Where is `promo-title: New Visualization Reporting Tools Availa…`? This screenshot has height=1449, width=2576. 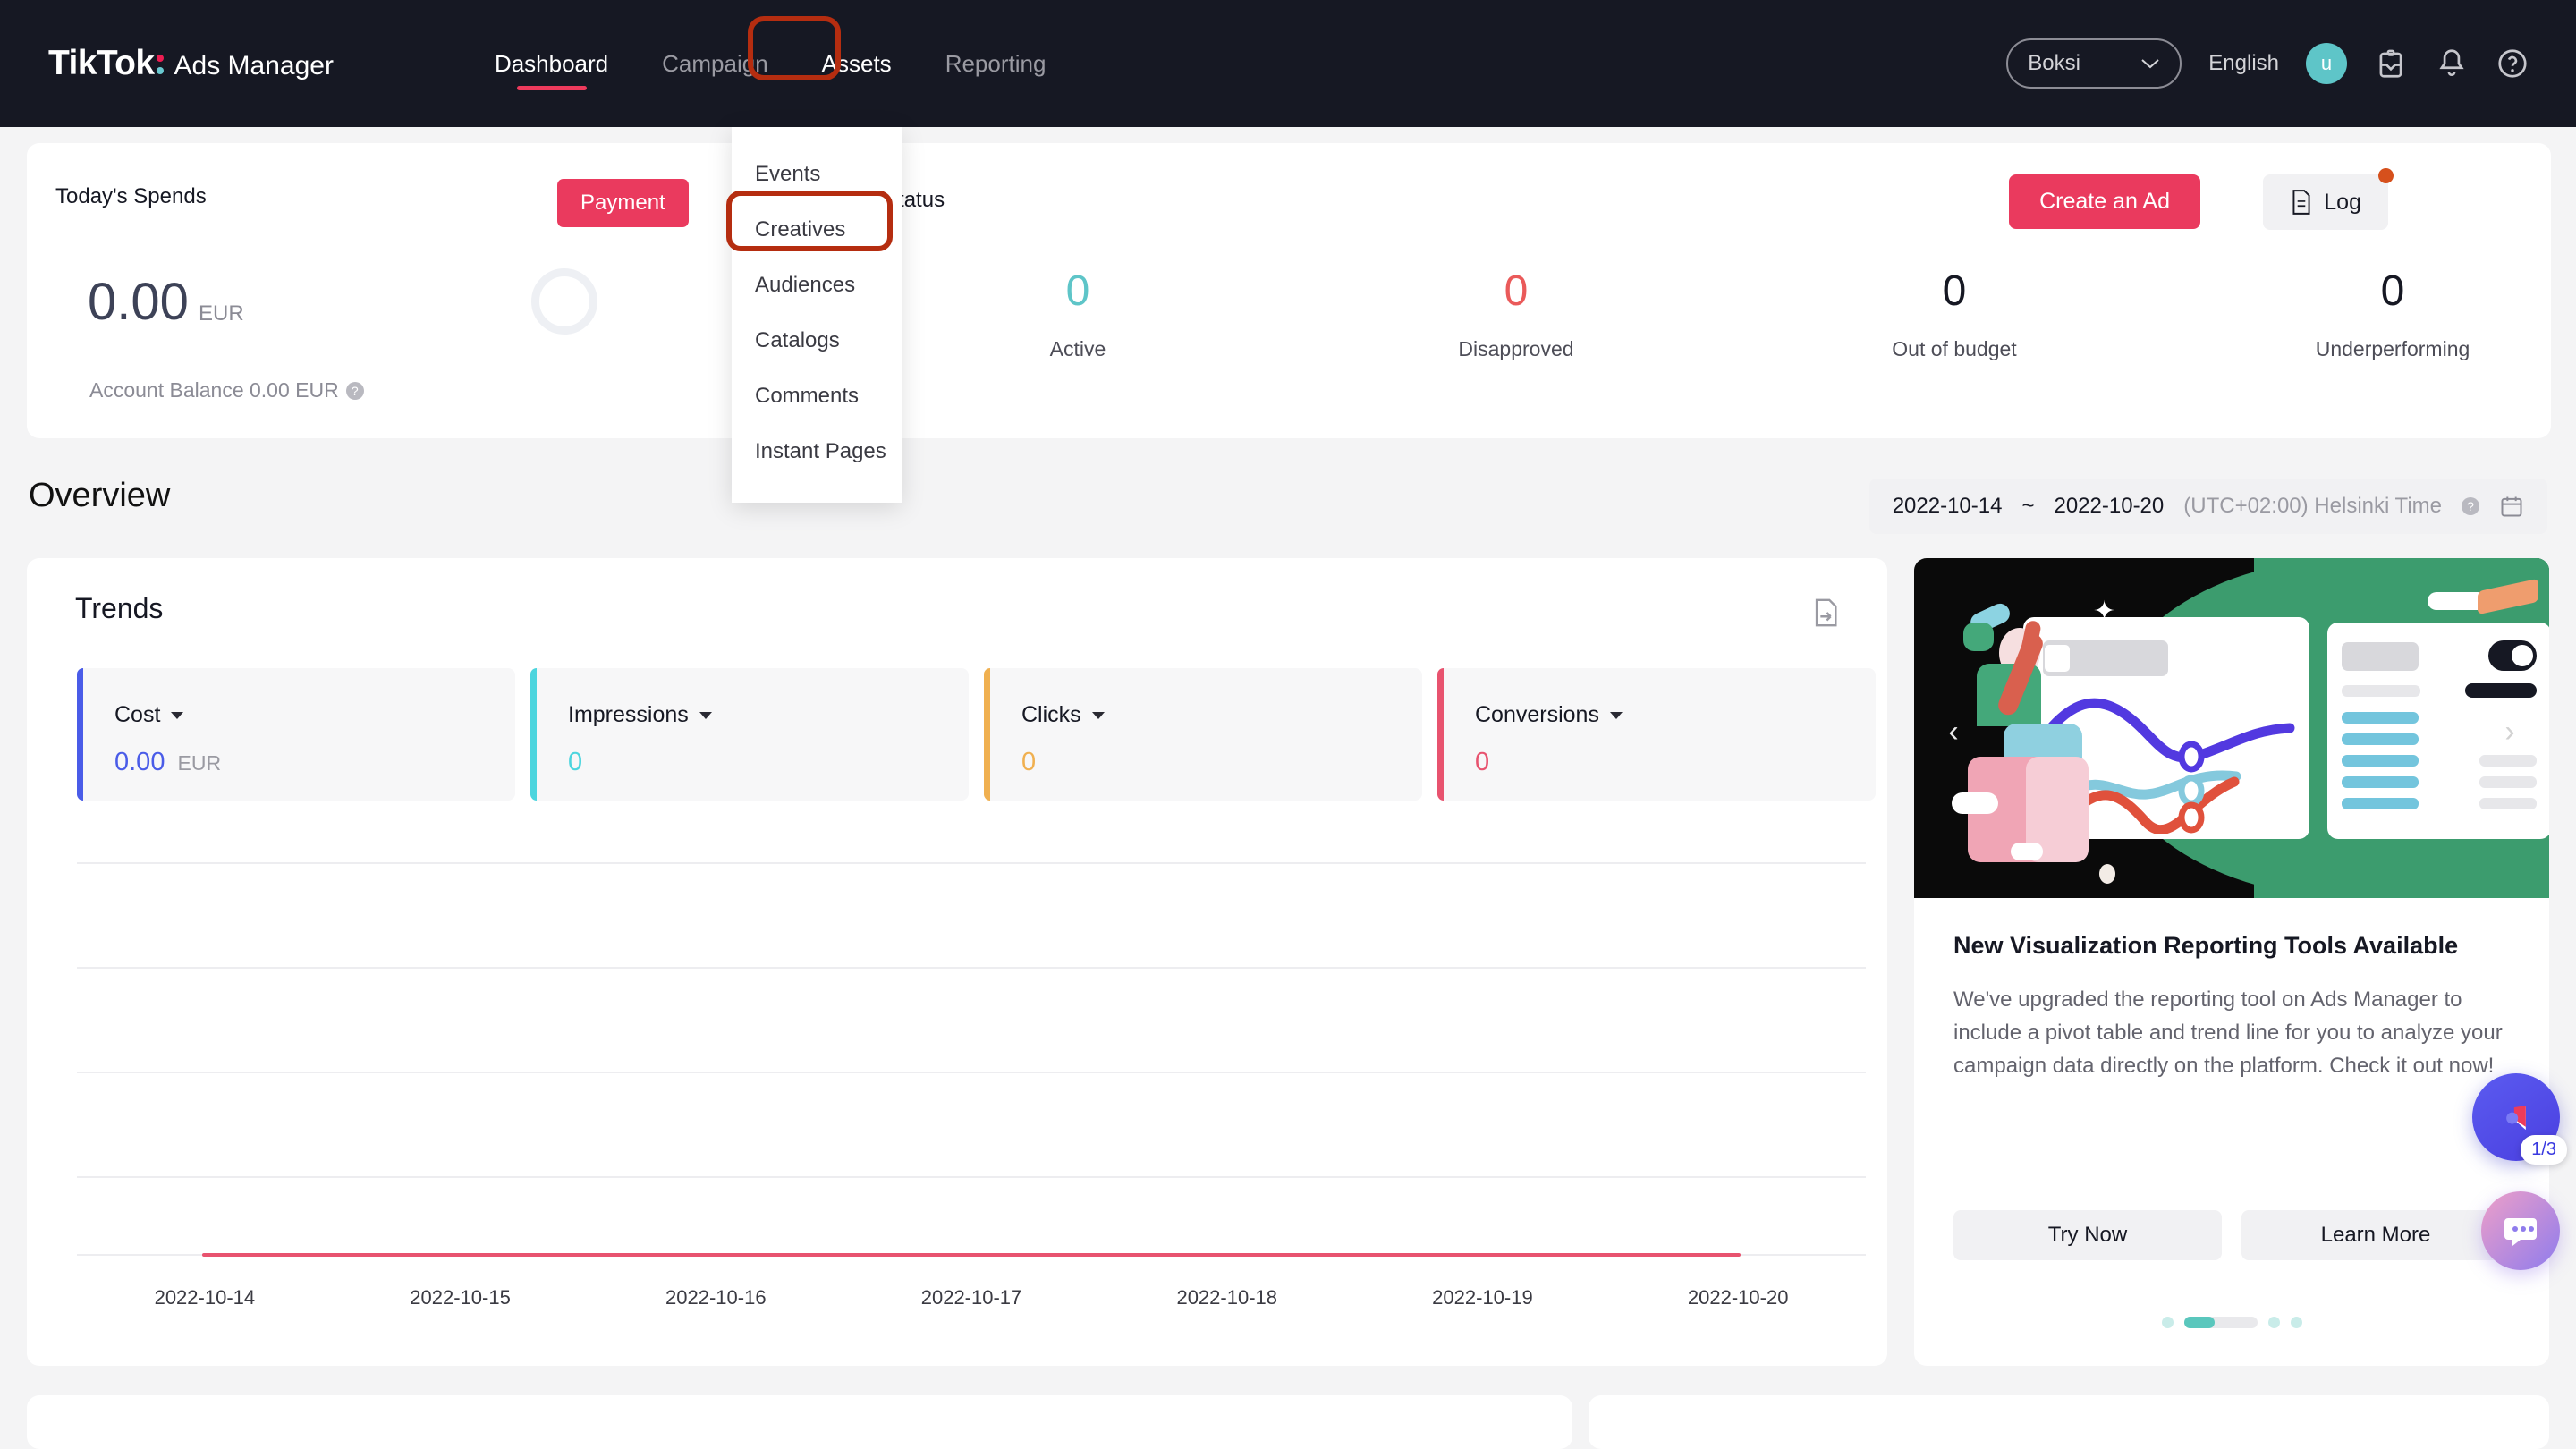 promo-title: New Visualization Reporting Tools Availa… is located at coordinates (2206, 945).